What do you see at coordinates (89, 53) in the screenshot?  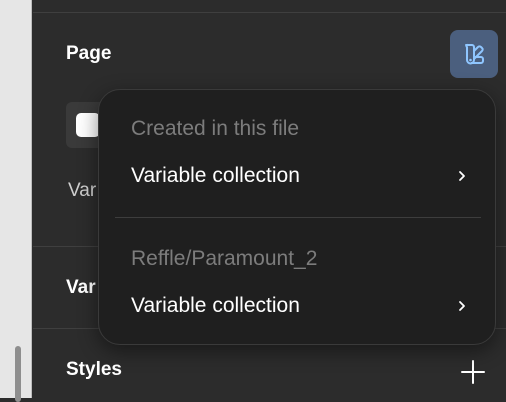 I see `page-section-title: Page` at bounding box center [89, 53].